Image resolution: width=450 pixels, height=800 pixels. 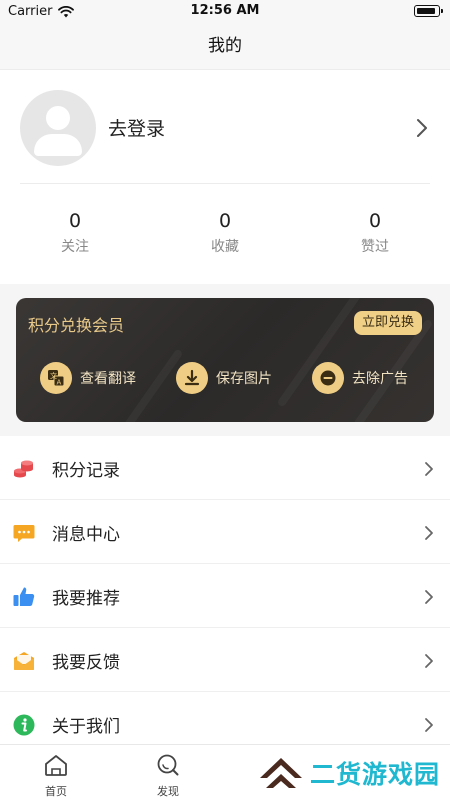 What do you see at coordinates (375, 233) in the screenshot?
I see `stat-liked: 0 赞过` at bounding box center [375, 233].